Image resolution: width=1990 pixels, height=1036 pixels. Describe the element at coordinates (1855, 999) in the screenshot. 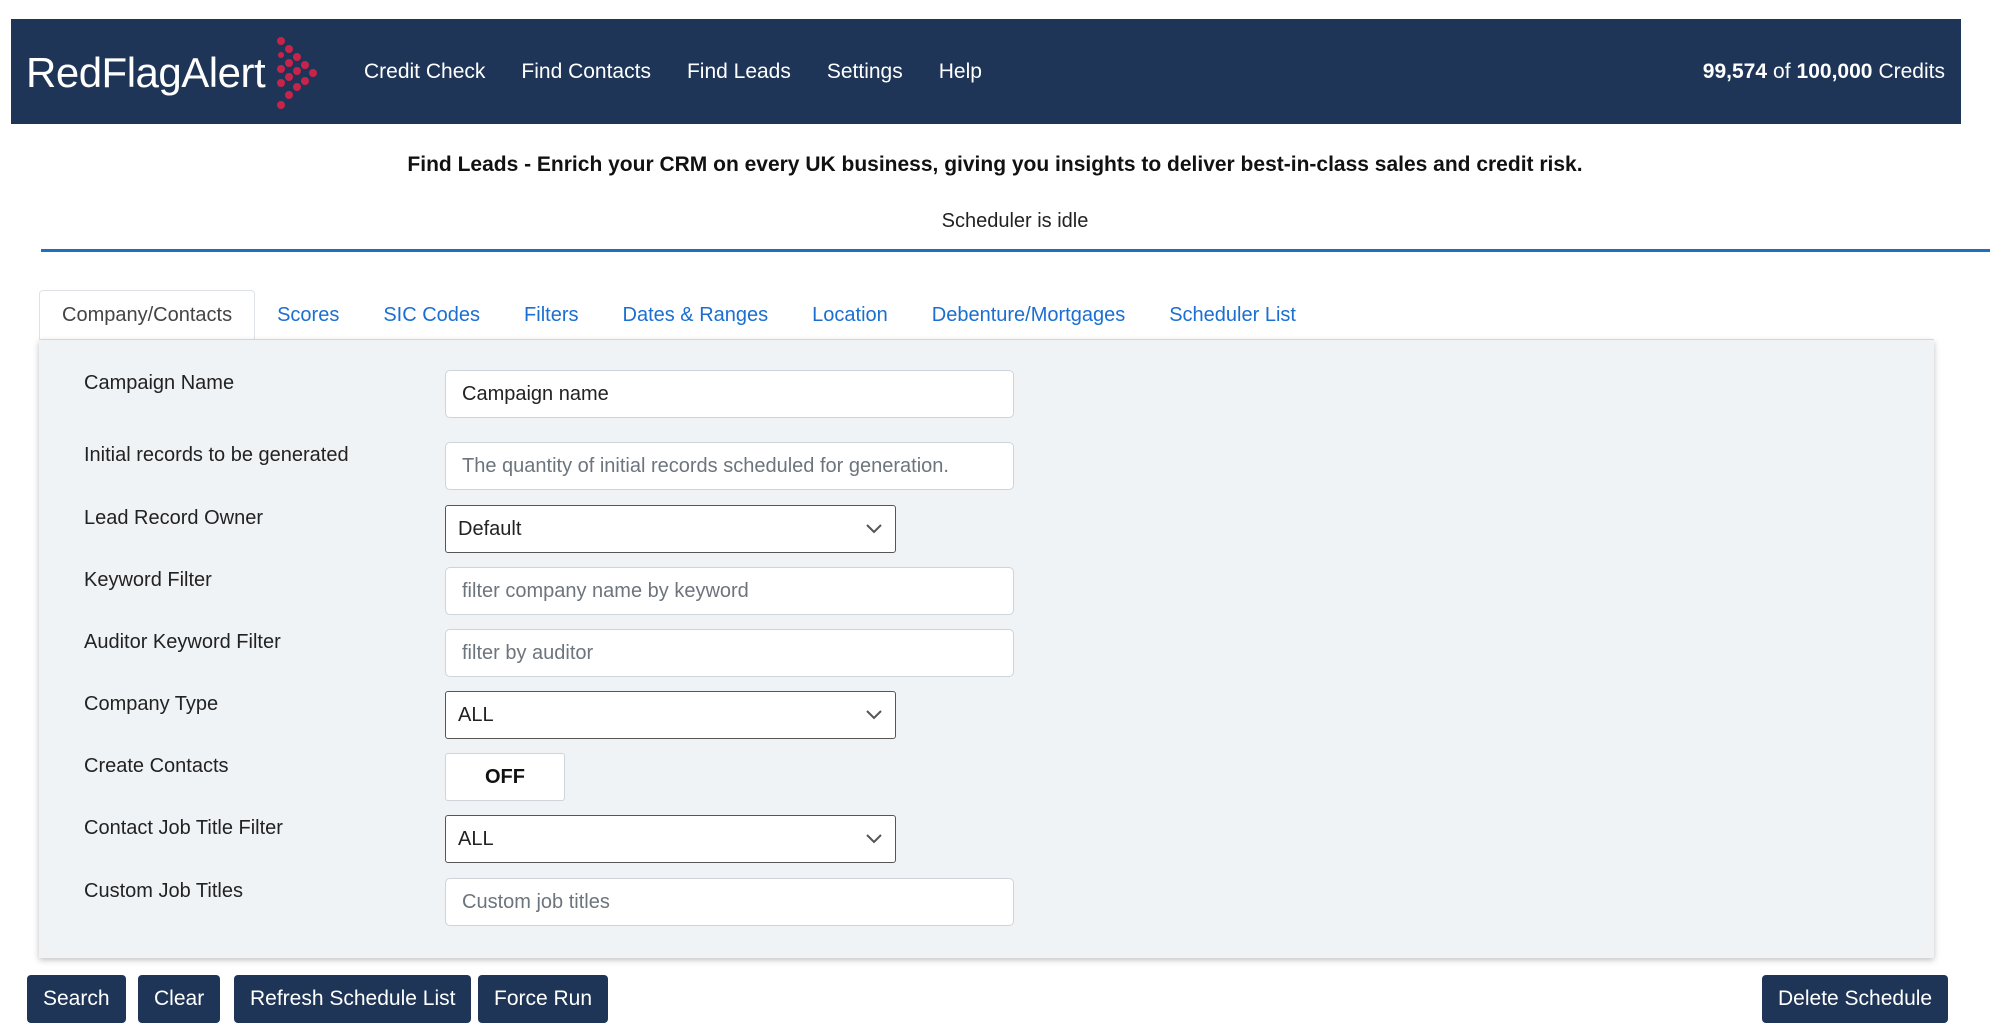

I see `delete-schedule-button: Delete Schedule` at that location.